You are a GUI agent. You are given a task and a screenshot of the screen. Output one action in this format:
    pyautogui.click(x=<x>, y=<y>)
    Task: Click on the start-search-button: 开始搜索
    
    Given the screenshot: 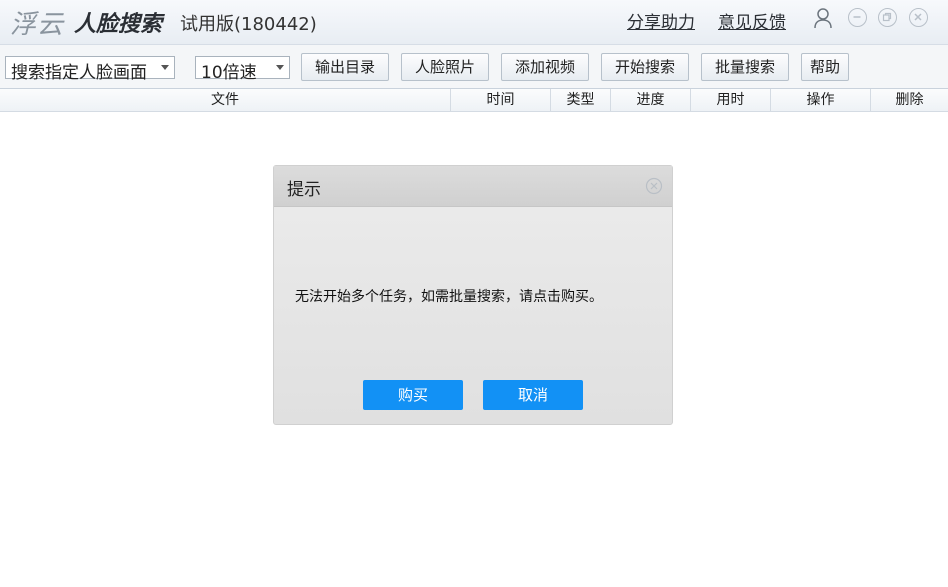 What is the action you would take?
    pyautogui.click(x=645, y=67)
    